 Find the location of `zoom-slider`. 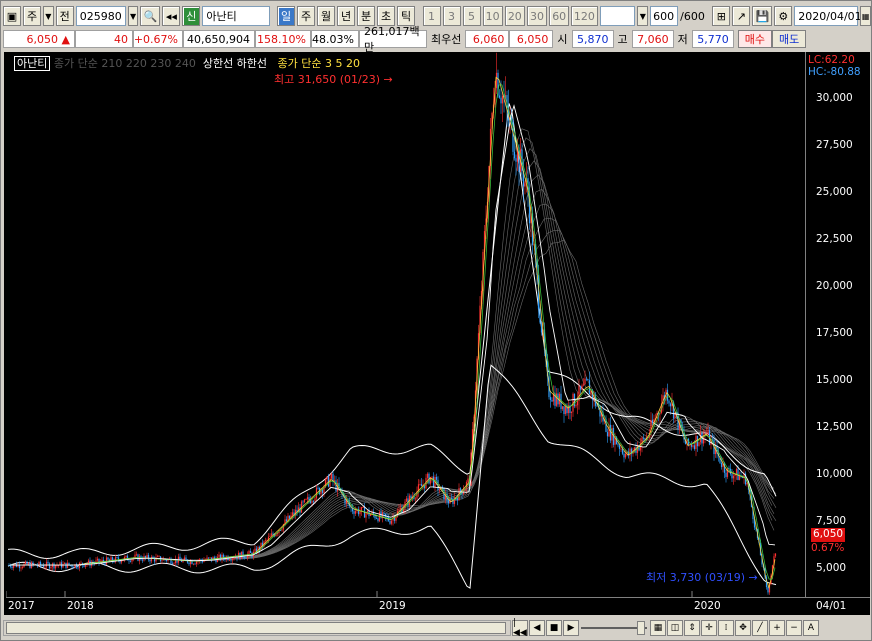

zoom-slider is located at coordinates (614, 628).